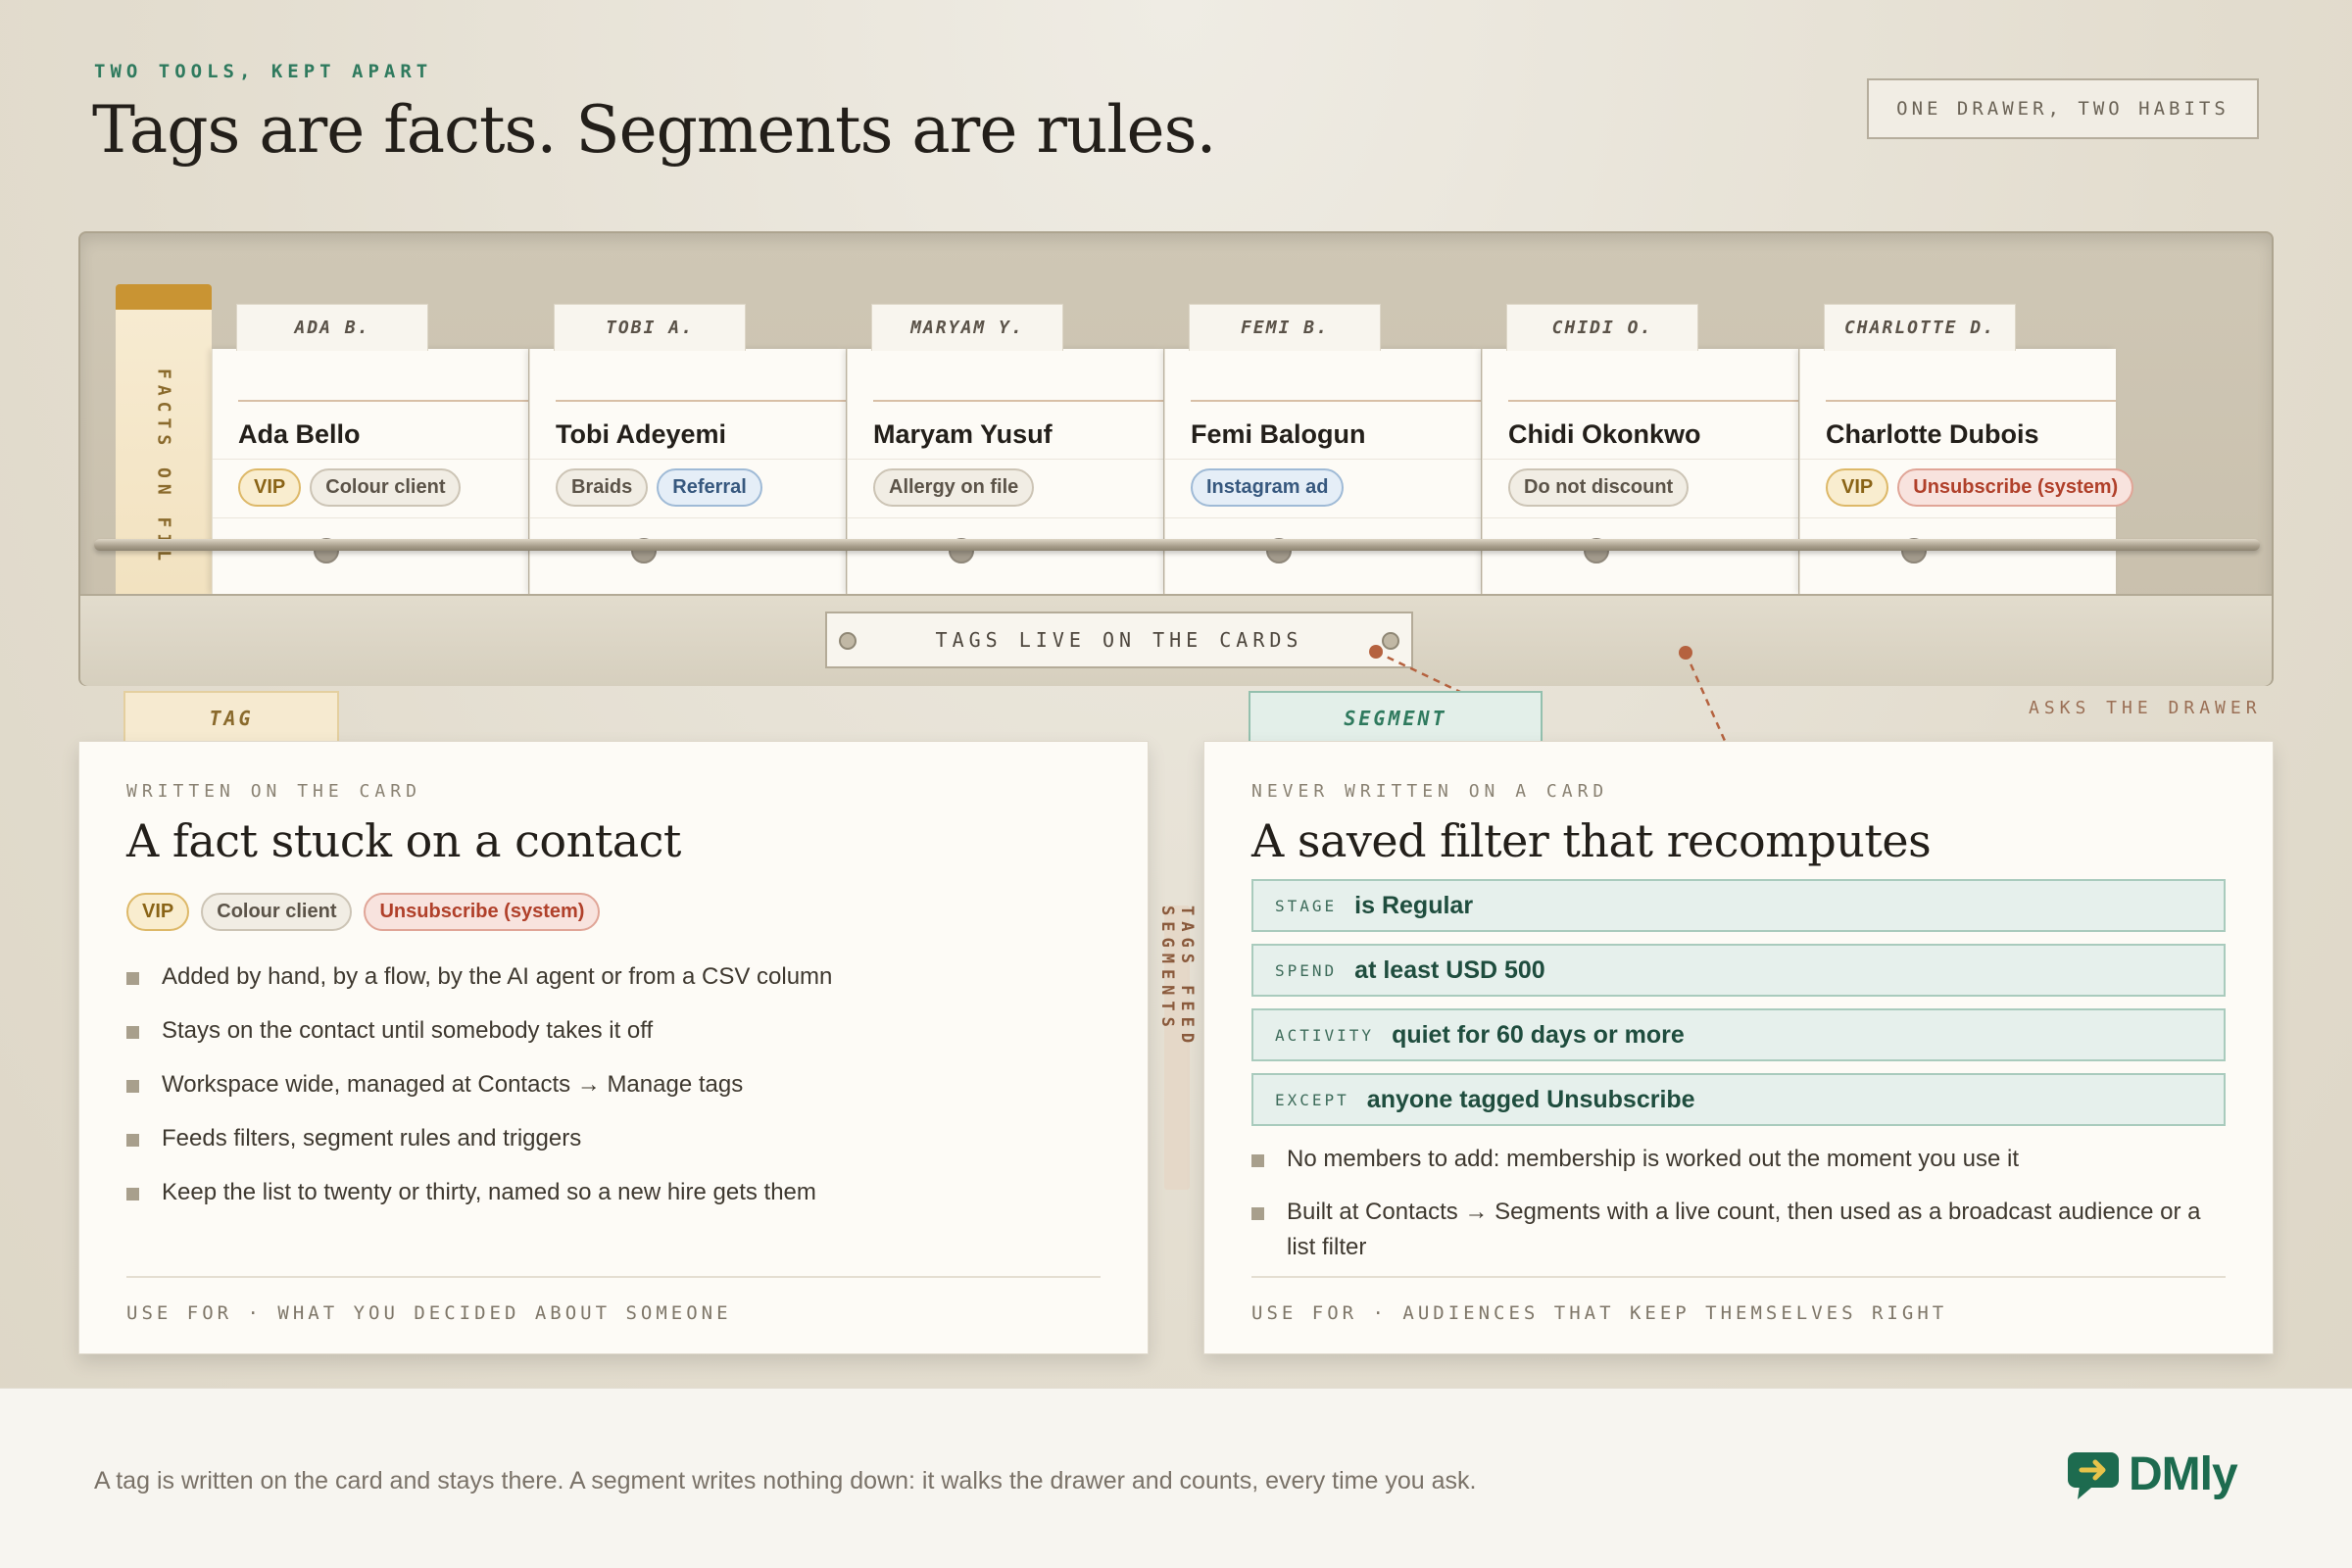 This screenshot has height=1568, width=2352. I want to click on page-title: Tags are facts. Segments are rules., so click(654, 130).